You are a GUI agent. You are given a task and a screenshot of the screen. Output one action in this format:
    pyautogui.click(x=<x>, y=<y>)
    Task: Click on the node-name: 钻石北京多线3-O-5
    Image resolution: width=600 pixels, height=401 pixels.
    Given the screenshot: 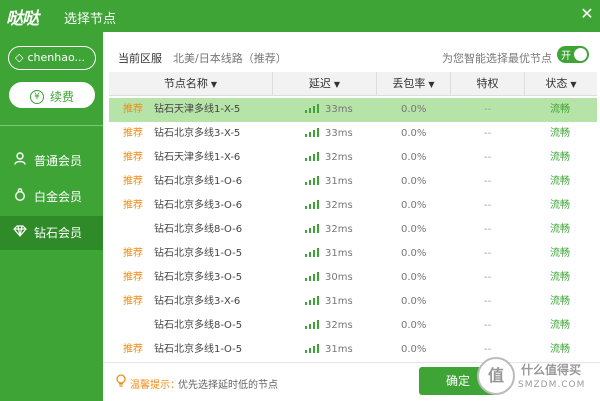 What is the action you would take?
    pyautogui.click(x=198, y=277)
    